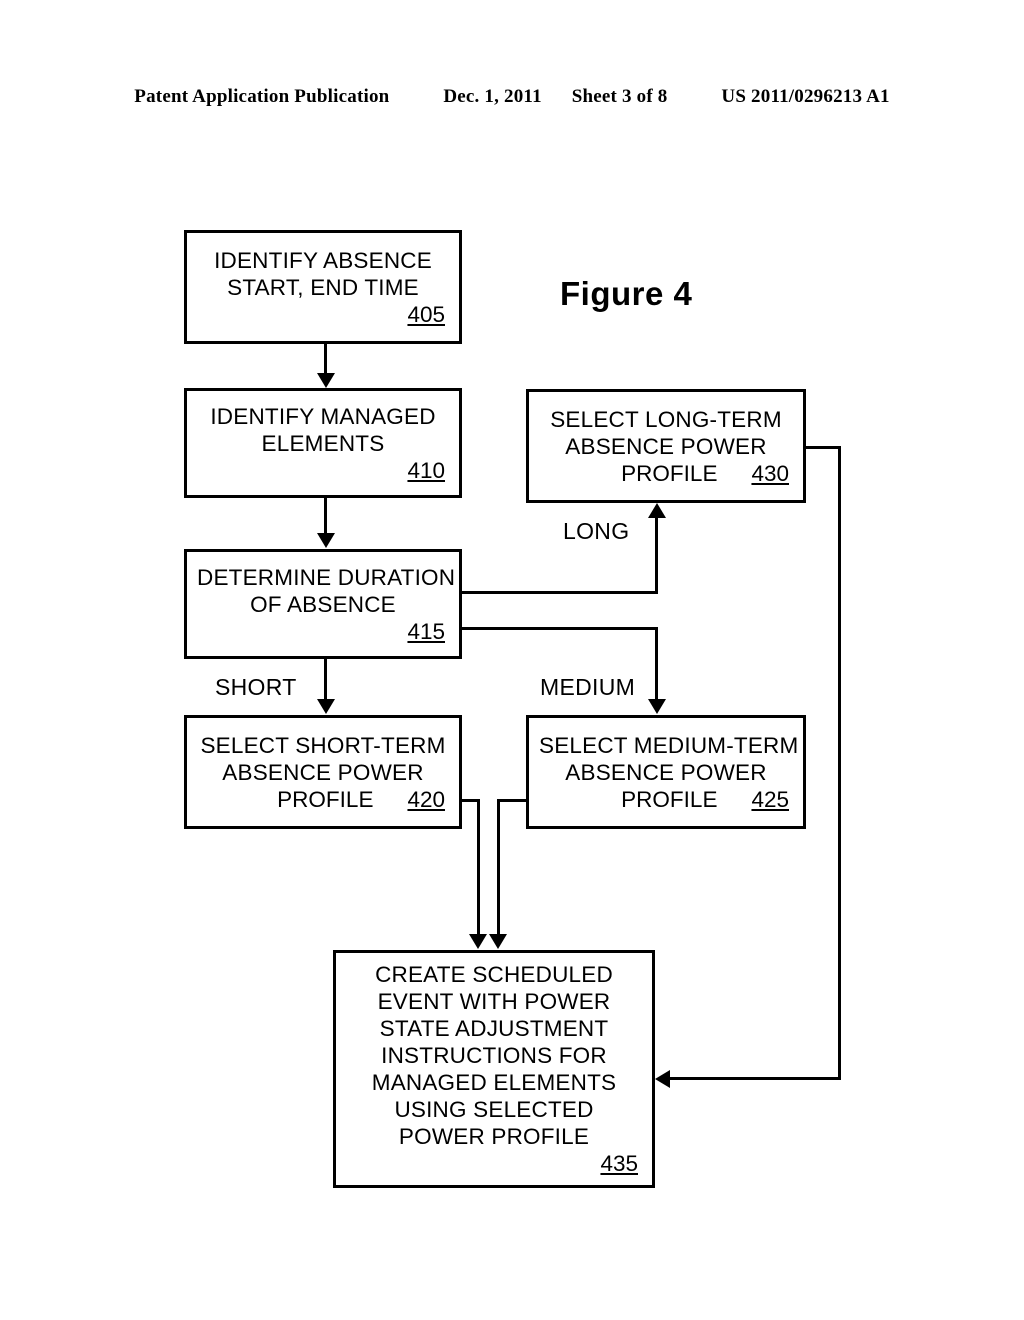  Describe the element at coordinates (656, 556) in the screenshot. I see `connector-415-to-430-vertical` at that location.